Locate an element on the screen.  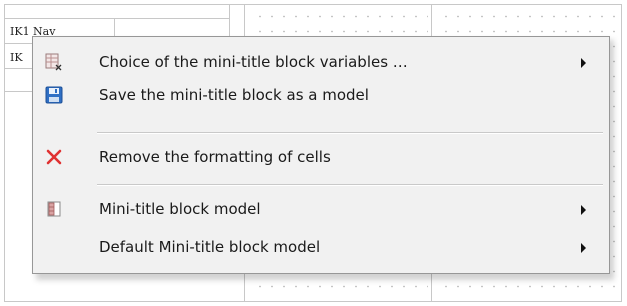
menu-item-remove-formatting: Remove the formatting of cells is located at coordinates (321, 157).